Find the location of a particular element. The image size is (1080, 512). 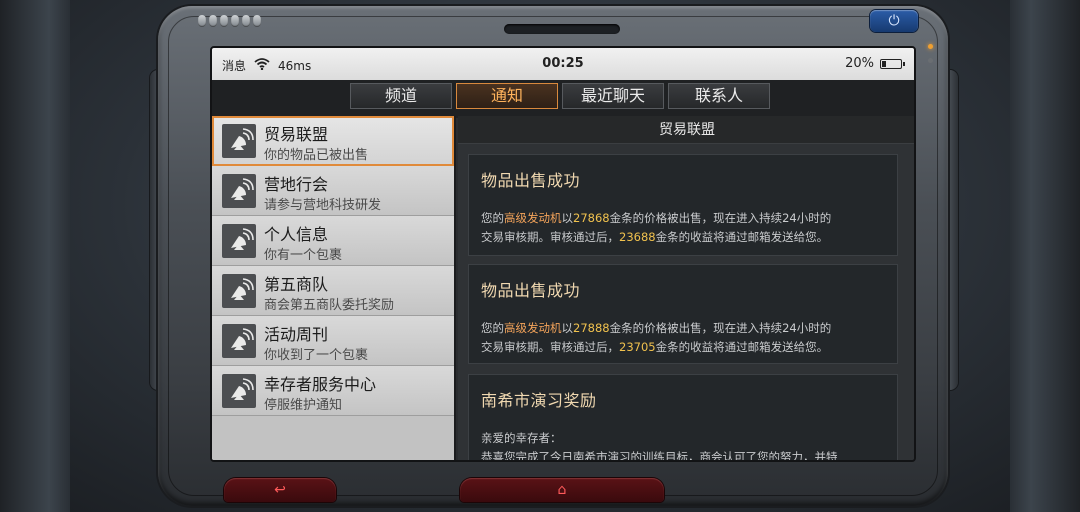

income-amount: 23688 is located at coordinates (637, 237).